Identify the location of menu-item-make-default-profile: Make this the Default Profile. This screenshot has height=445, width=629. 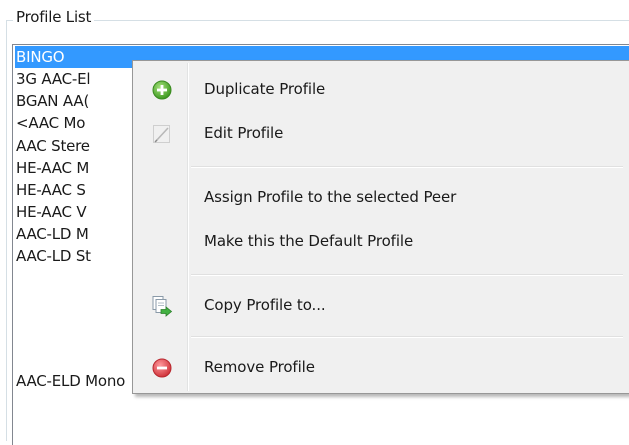
(381, 241).